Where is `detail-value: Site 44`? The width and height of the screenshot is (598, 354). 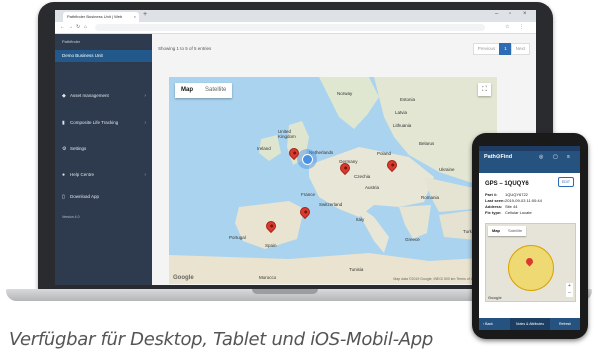
detail-value: Site 44 is located at coordinates (511, 206).